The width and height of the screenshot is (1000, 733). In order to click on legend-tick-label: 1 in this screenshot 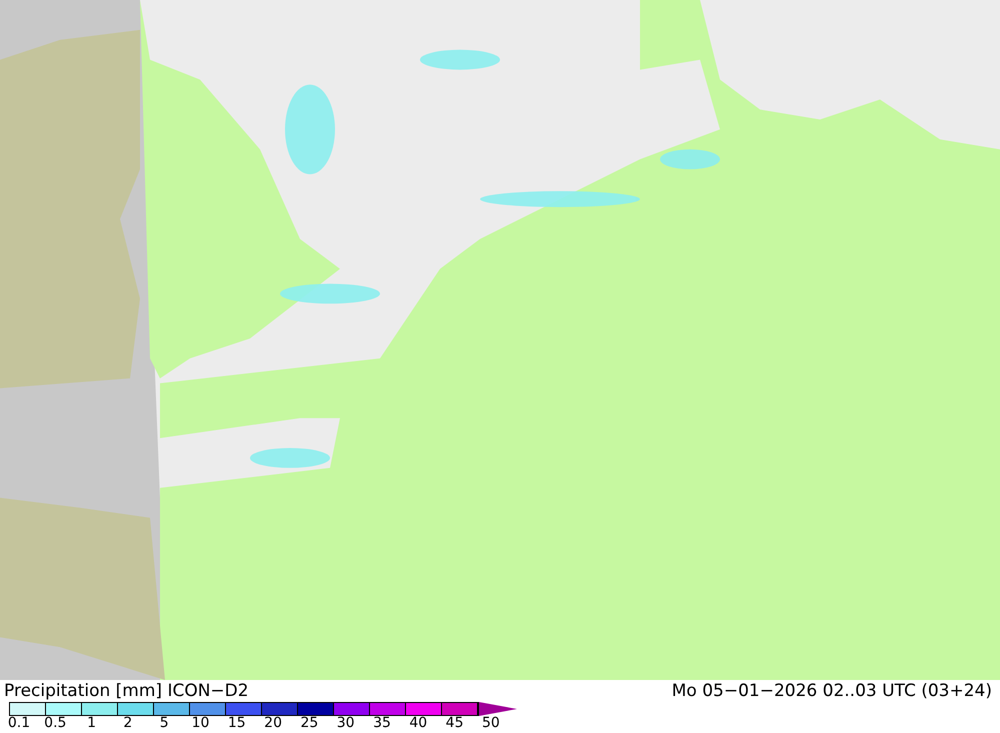, I will do `click(91, 723)`.